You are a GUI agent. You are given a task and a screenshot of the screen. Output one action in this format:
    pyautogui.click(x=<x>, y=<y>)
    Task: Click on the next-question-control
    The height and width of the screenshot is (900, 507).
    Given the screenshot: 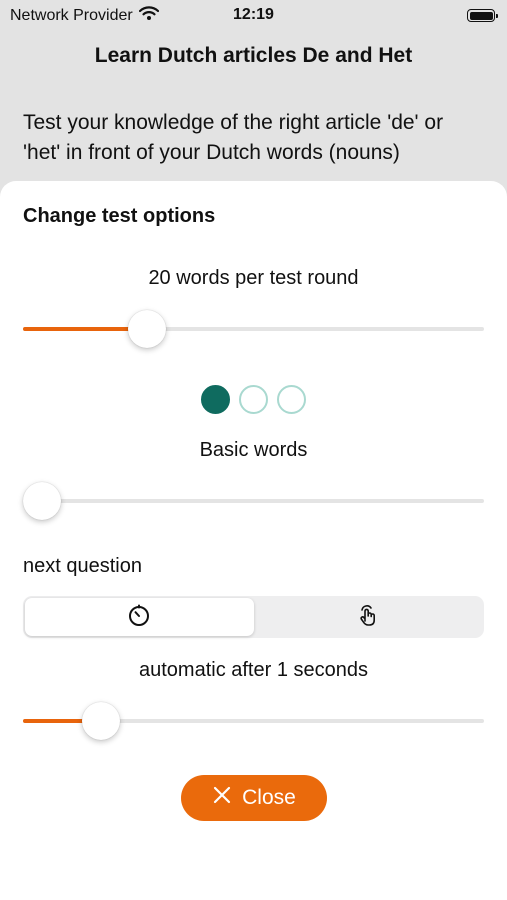 What is the action you would take?
    pyautogui.click(x=253, y=617)
    